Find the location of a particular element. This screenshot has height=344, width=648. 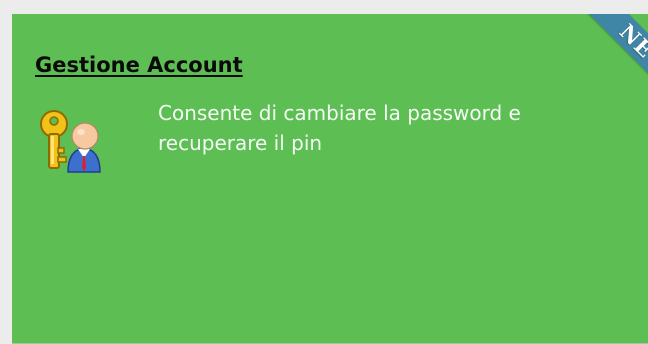

new-ribbon: NEW is located at coordinates (600, 67).